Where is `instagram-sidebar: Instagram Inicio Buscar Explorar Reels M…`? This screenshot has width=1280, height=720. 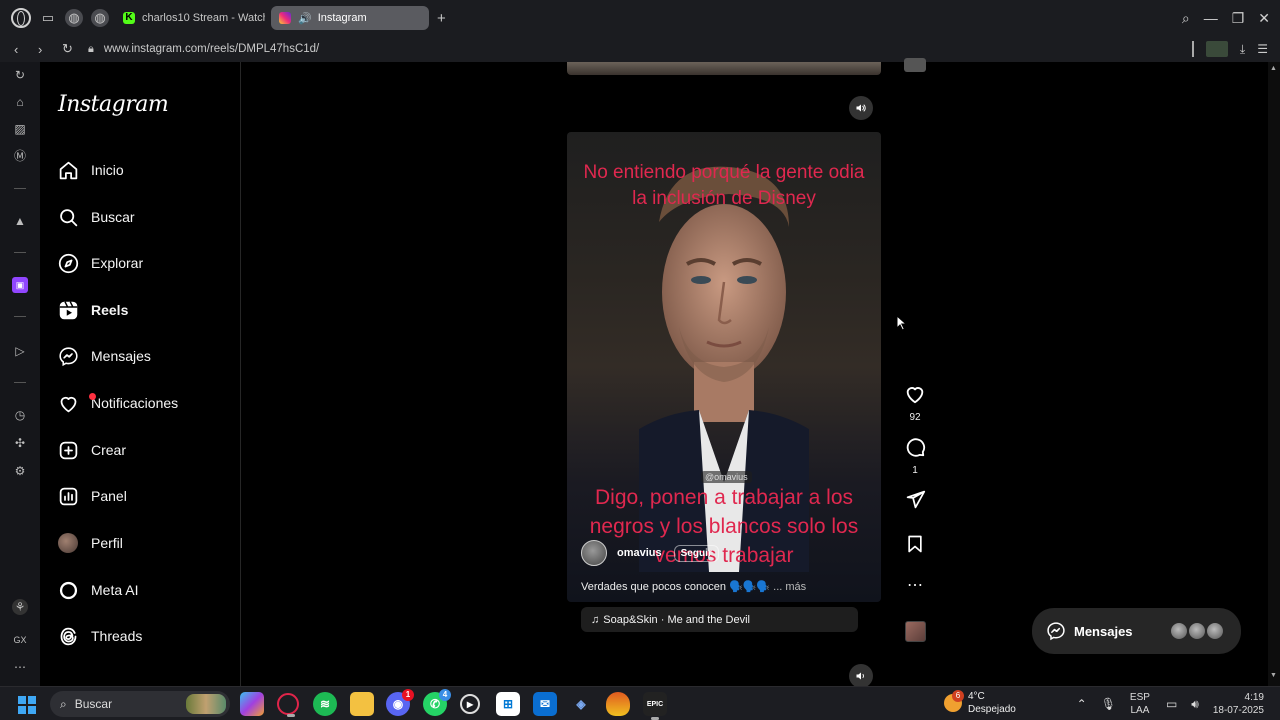
instagram-sidebar: Instagram Inicio Buscar Explorar Reels M… is located at coordinates (140, 374).